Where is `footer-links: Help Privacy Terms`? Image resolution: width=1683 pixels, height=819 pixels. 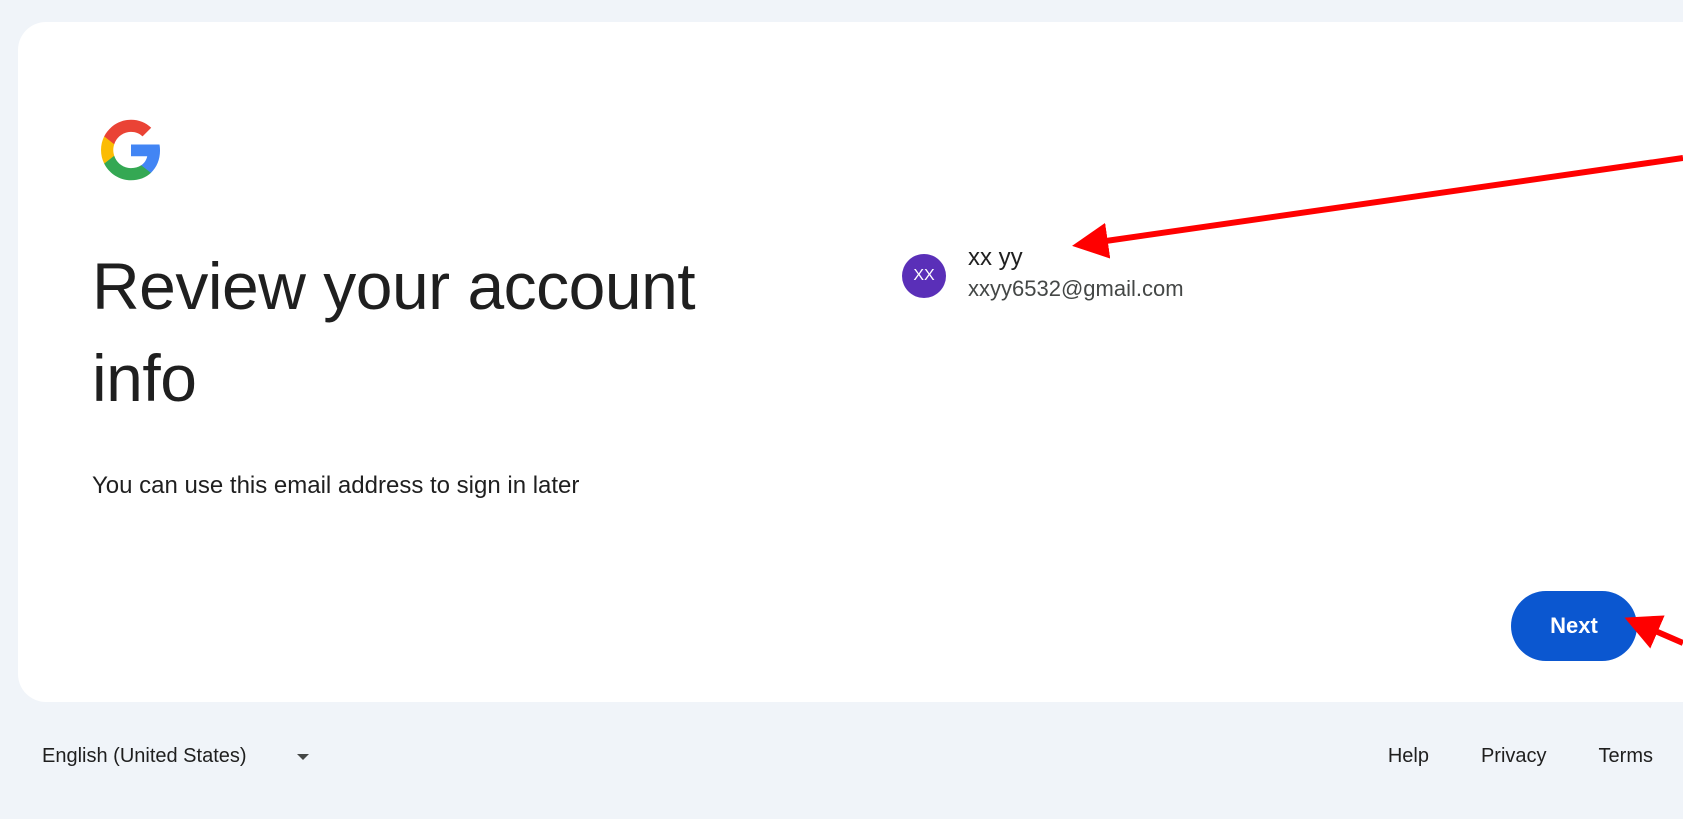
footer-links: Help Privacy Terms is located at coordinates (1494, 756).